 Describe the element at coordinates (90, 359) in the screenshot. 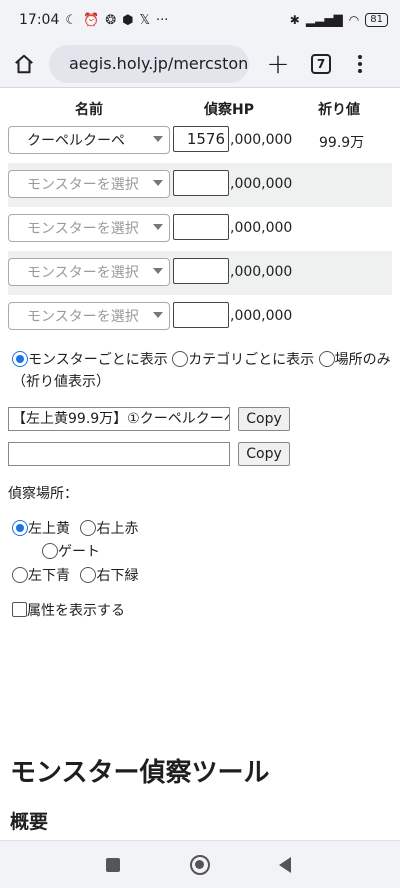

I see `display-mode-option-monster: モンスターごとに表示` at that location.